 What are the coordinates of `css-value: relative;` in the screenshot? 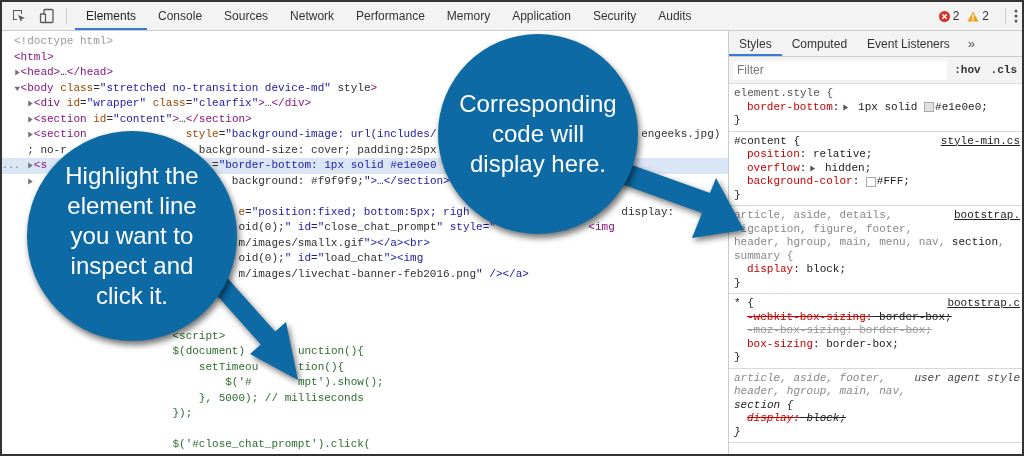 It's located at (842, 155).